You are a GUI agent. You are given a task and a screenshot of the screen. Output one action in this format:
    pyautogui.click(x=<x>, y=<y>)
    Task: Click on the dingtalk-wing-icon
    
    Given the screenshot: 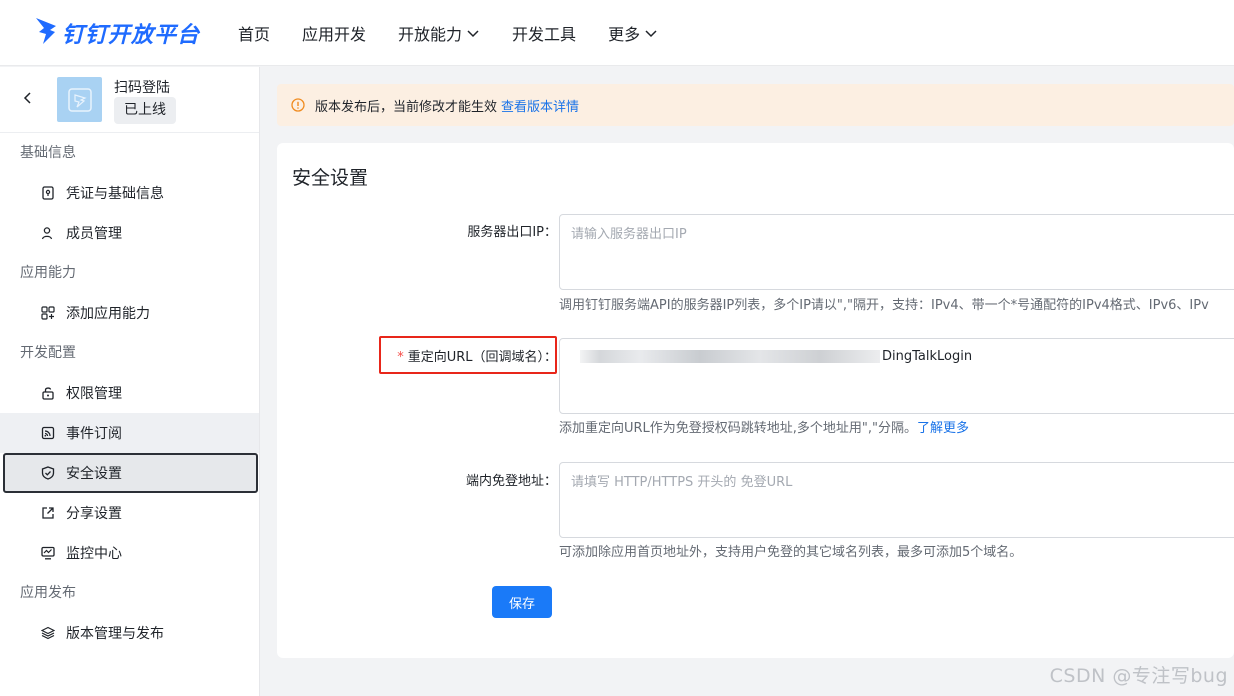 What is the action you would take?
    pyautogui.click(x=46, y=33)
    